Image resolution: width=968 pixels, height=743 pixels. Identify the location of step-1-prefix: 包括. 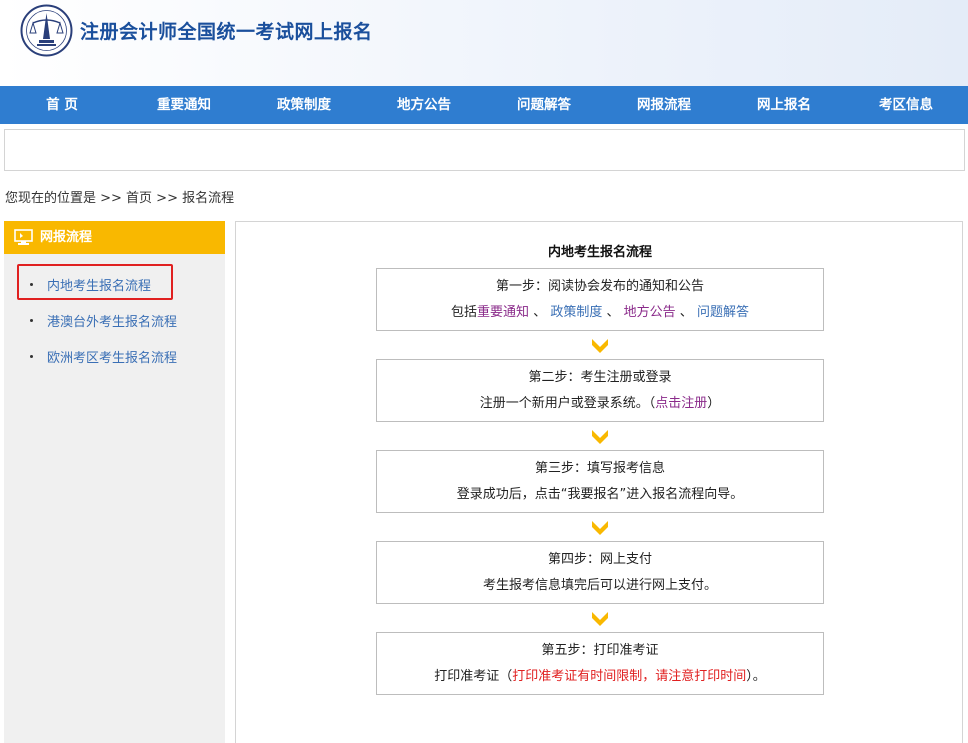
(464, 312).